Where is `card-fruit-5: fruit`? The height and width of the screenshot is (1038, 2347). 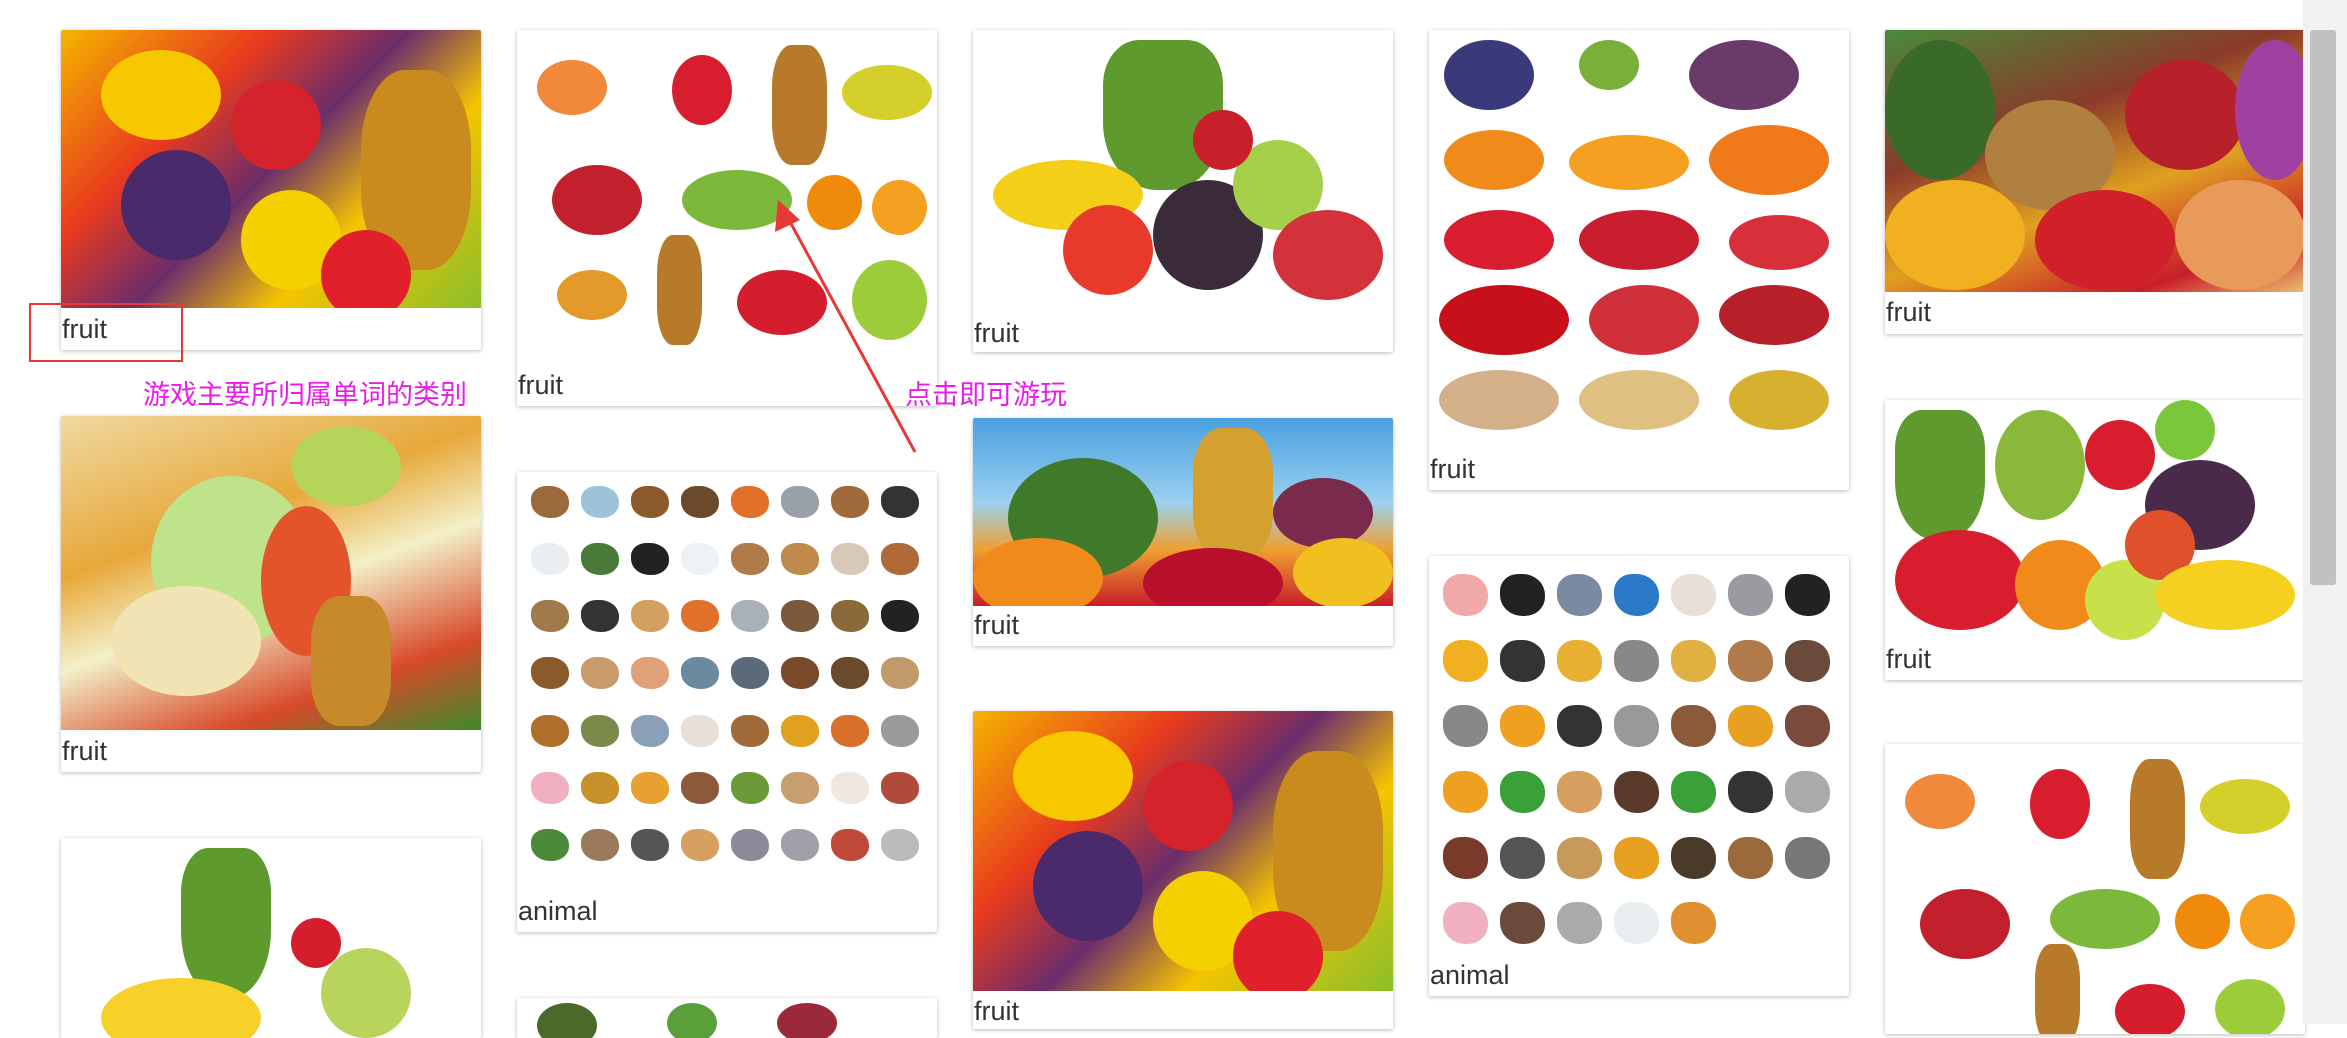 card-fruit-5: fruit is located at coordinates (1183, 191).